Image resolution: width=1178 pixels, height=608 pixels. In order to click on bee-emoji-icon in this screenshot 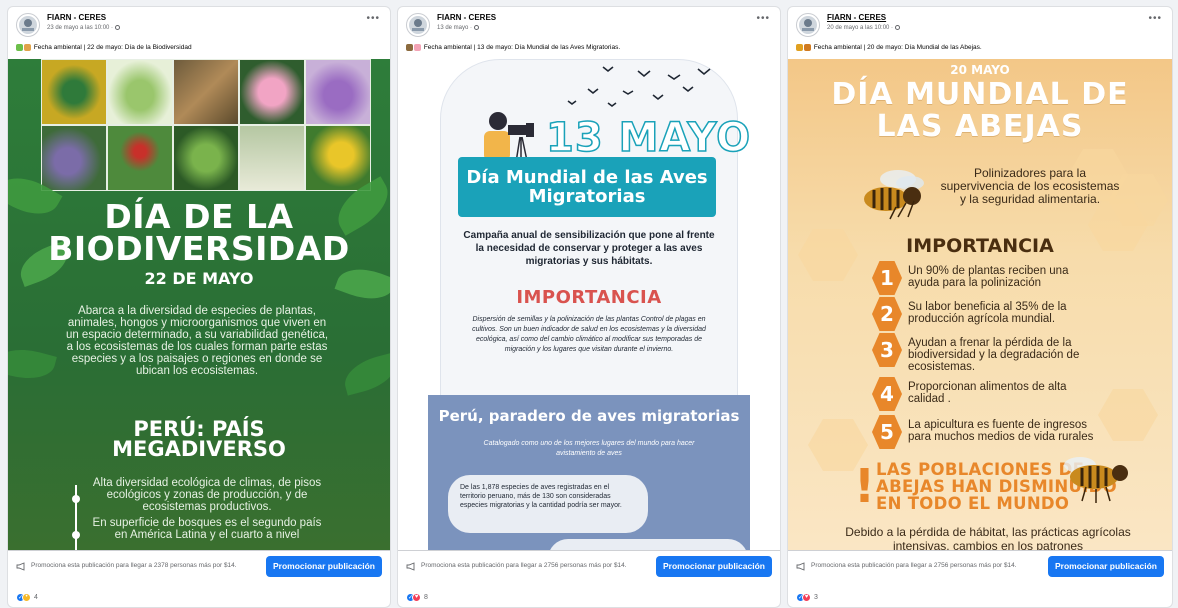, I will do `click(799, 47)`.